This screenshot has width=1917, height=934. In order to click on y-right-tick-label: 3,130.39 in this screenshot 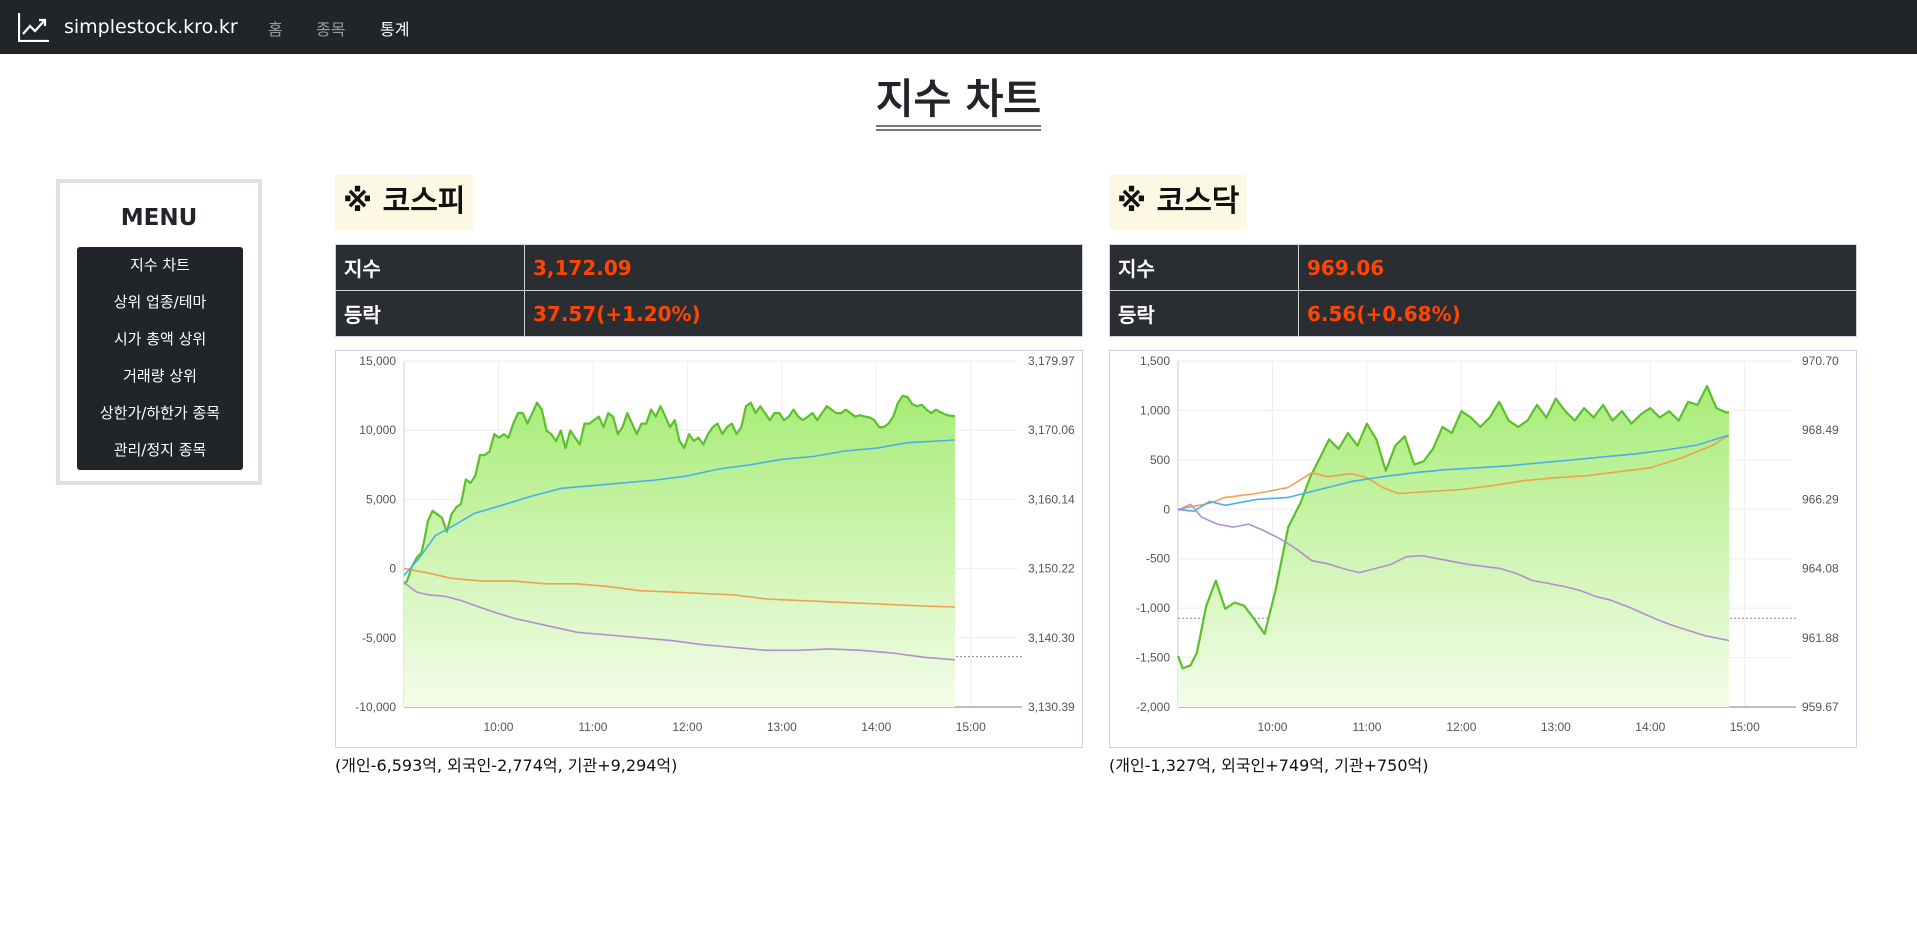, I will do `click(1051, 707)`.